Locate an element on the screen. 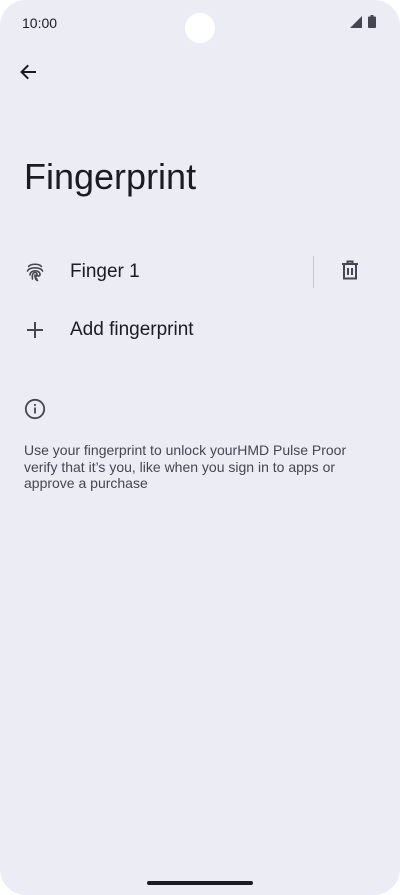 This screenshot has height=895, width=400. page-title: Fingerprint is located at coordinates (110, 176).